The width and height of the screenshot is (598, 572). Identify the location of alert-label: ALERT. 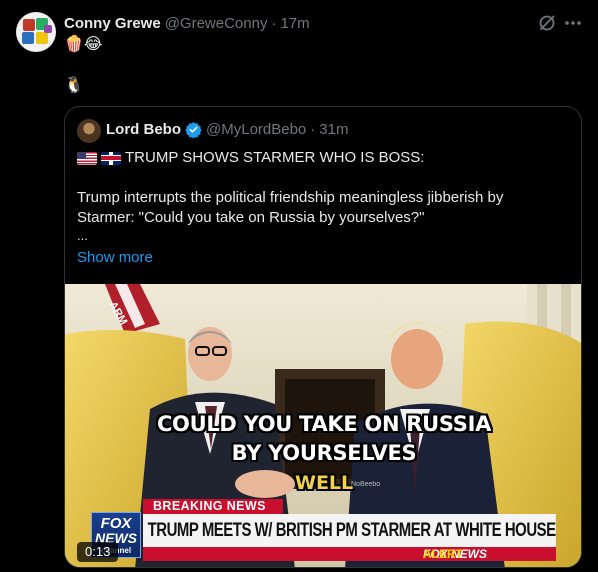
(443, 554).